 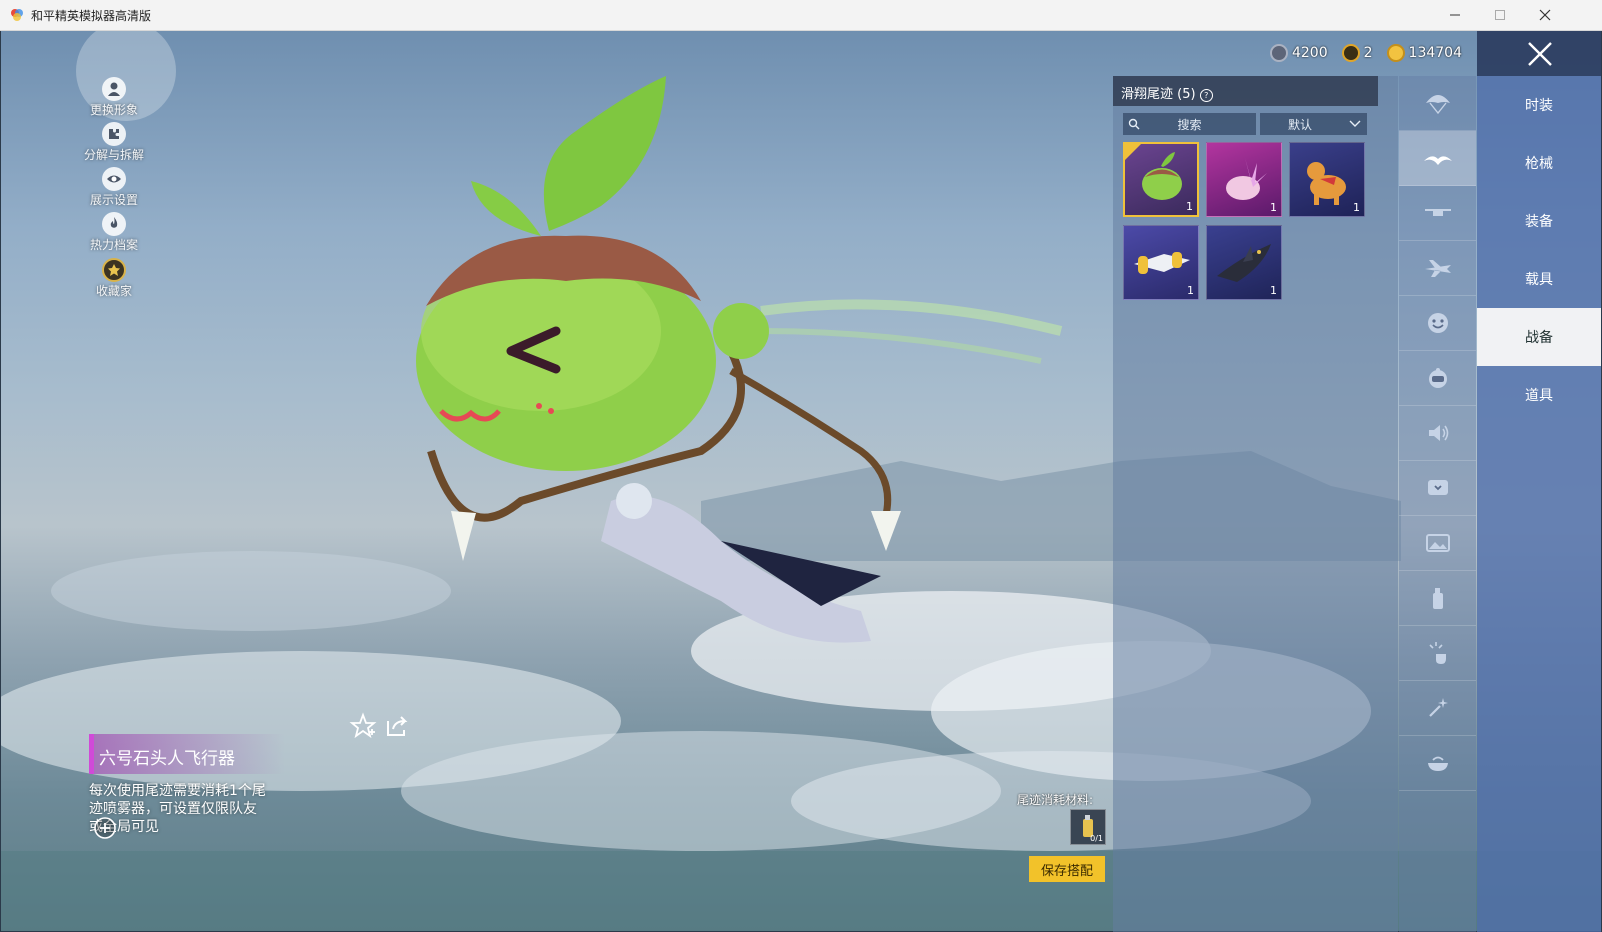 What do you see at coordinates (1355, 123) in the screenshot?
I see `chevron-down-icon` at bounding box center [1355, 123].